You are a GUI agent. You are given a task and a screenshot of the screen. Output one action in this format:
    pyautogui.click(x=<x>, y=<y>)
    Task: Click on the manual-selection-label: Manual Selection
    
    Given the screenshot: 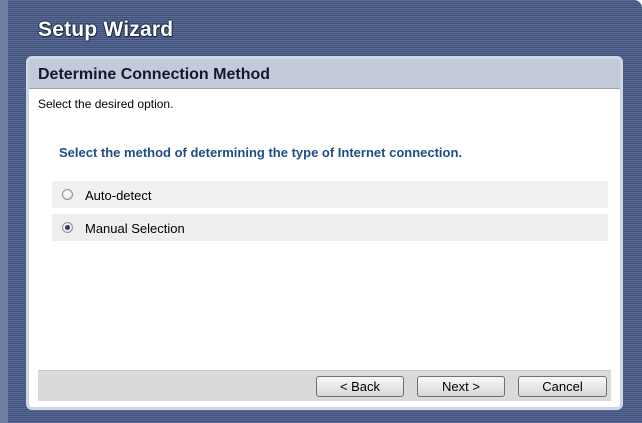 What is the action you would take?
    pyautogui.click(x=135, y=228)
    